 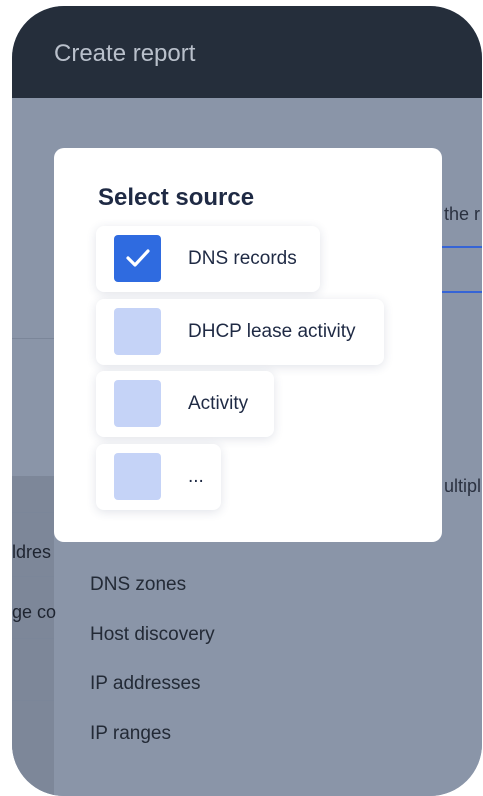 What do you see at coordinates (462, 214) in the screenshot?
I see `background-partial-text: the r` at bounding box center [462, 214].